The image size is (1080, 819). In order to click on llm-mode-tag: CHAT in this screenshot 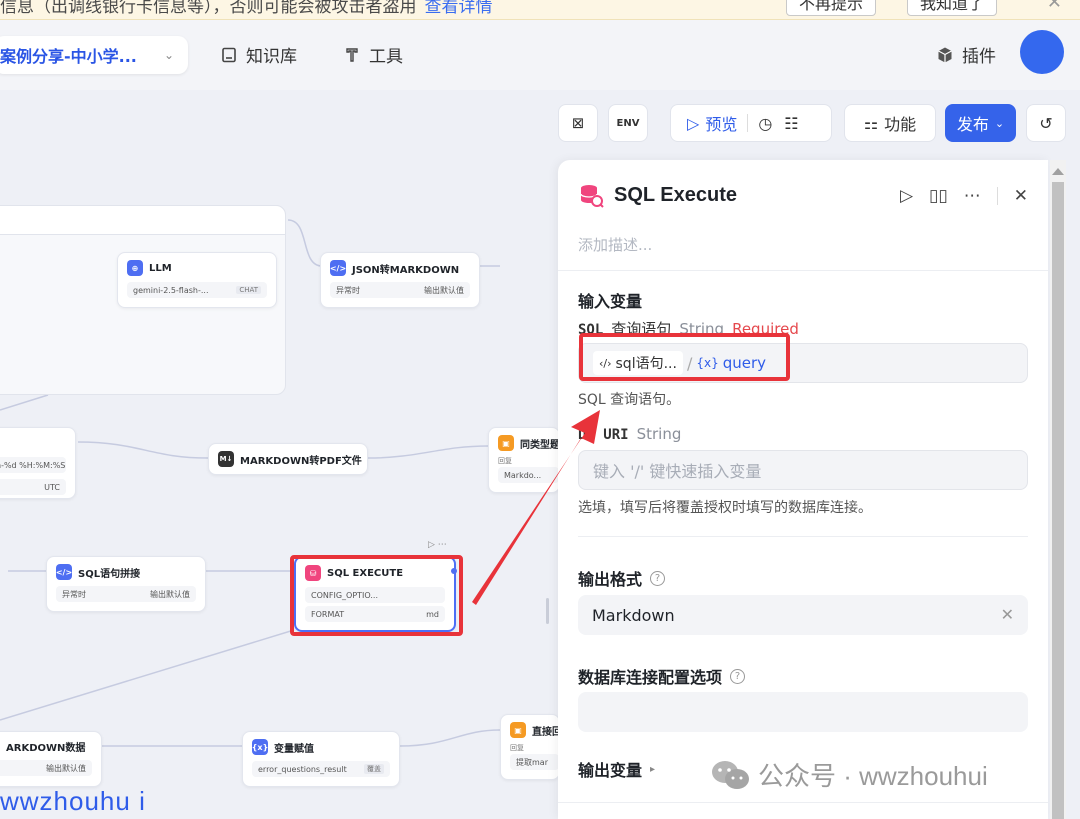, I will do `click(248, 290)`.